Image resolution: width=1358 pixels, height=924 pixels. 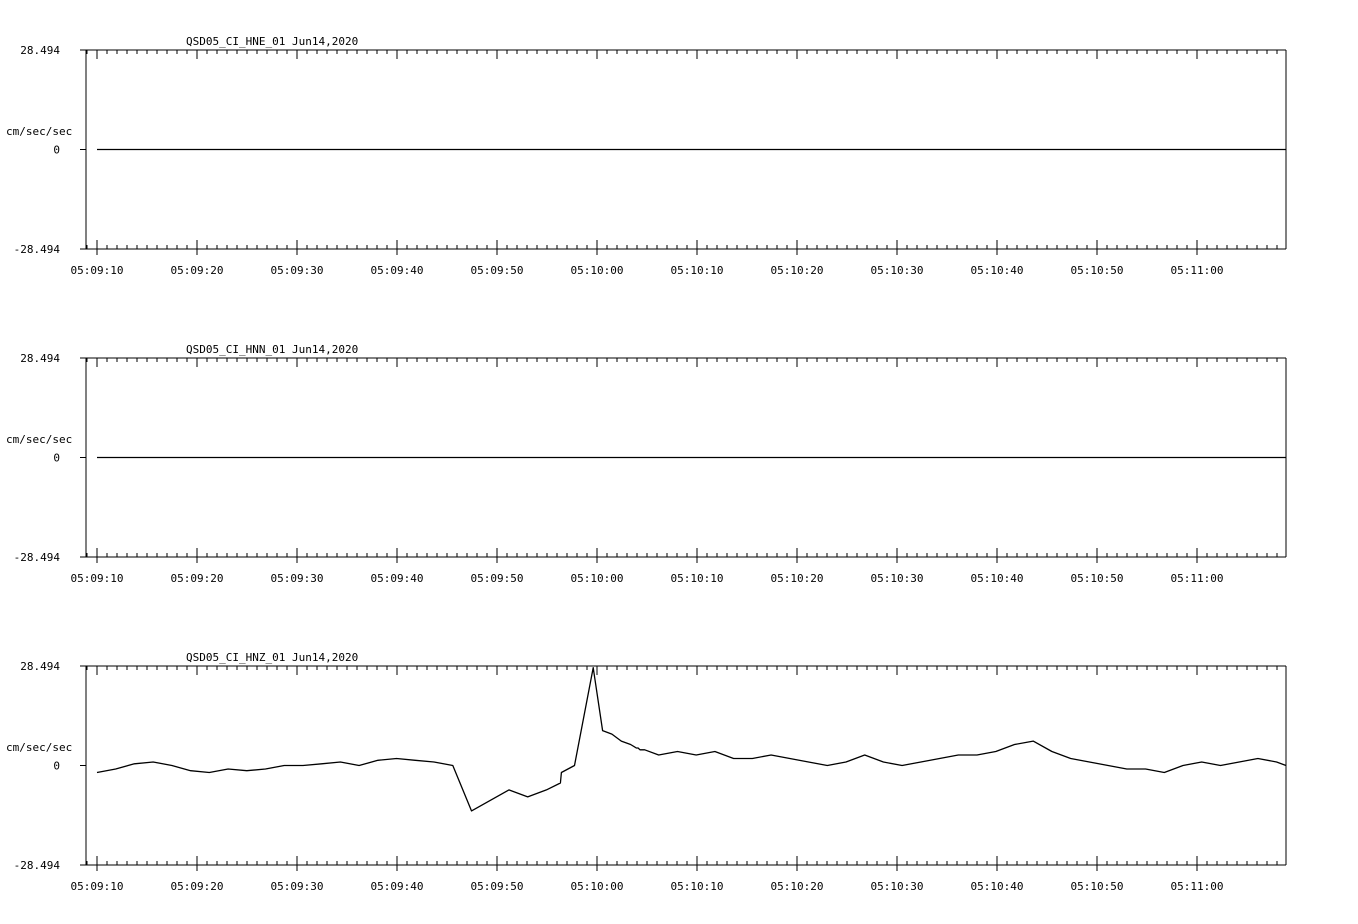 What do you see at coordinates (272, 657) in the screenshot?
I see `chart-title: QSD05_CI_HNZ_01 Jun14,2020` at bounding box center [272, 657].